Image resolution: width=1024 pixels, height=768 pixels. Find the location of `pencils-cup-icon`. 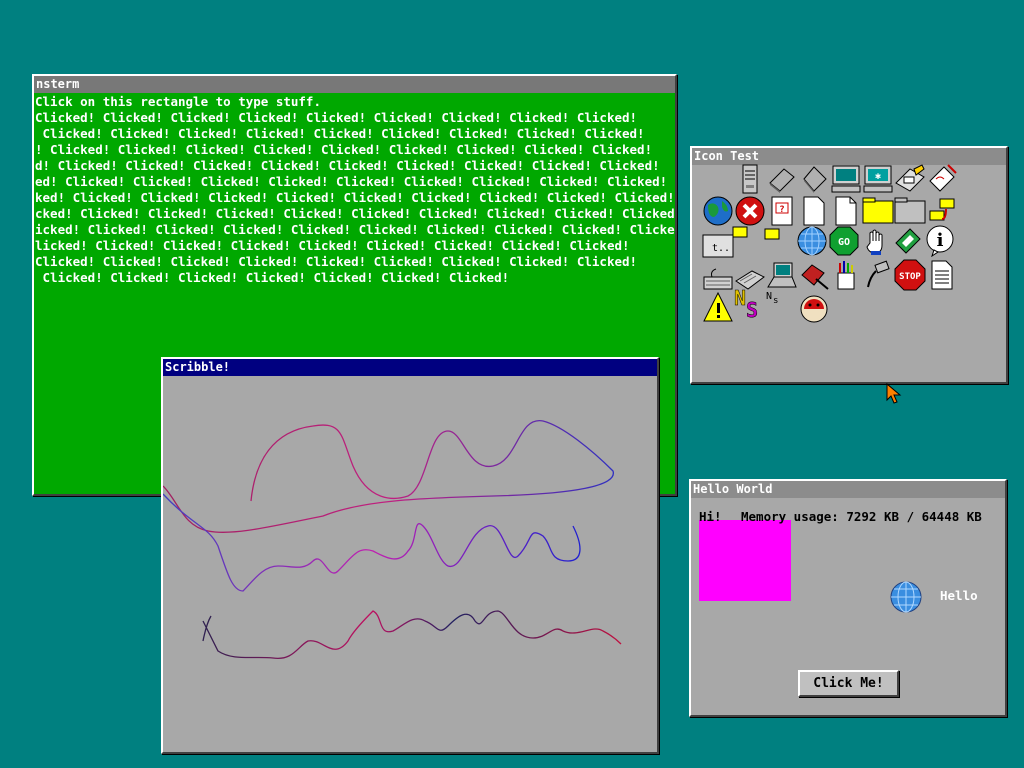

pencils-cup-icon is located at coordinates (846, 275).